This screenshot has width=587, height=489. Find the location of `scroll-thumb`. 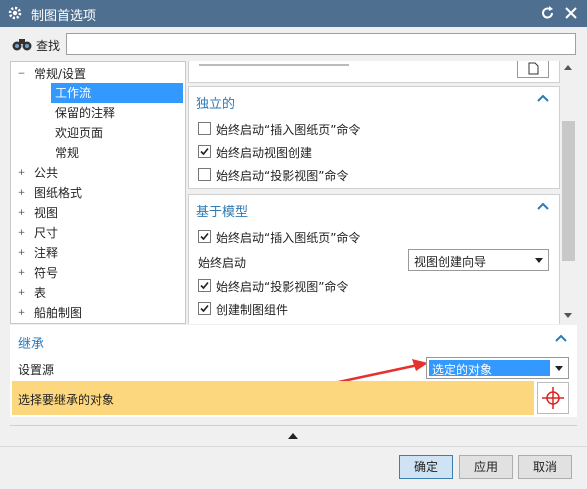

scroll-thumb is located at coordinates (568, 191).